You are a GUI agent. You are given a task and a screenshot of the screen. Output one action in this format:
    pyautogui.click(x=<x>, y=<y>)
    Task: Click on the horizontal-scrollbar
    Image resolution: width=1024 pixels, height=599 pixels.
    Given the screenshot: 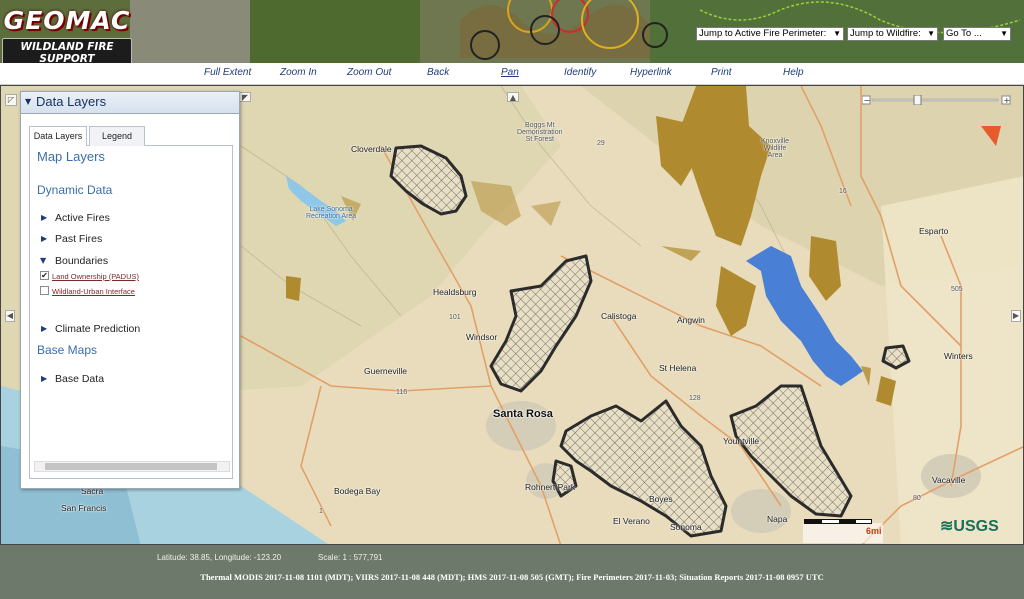 What is the action you would take?
    pyautogui.click(x=132, y=466)
    